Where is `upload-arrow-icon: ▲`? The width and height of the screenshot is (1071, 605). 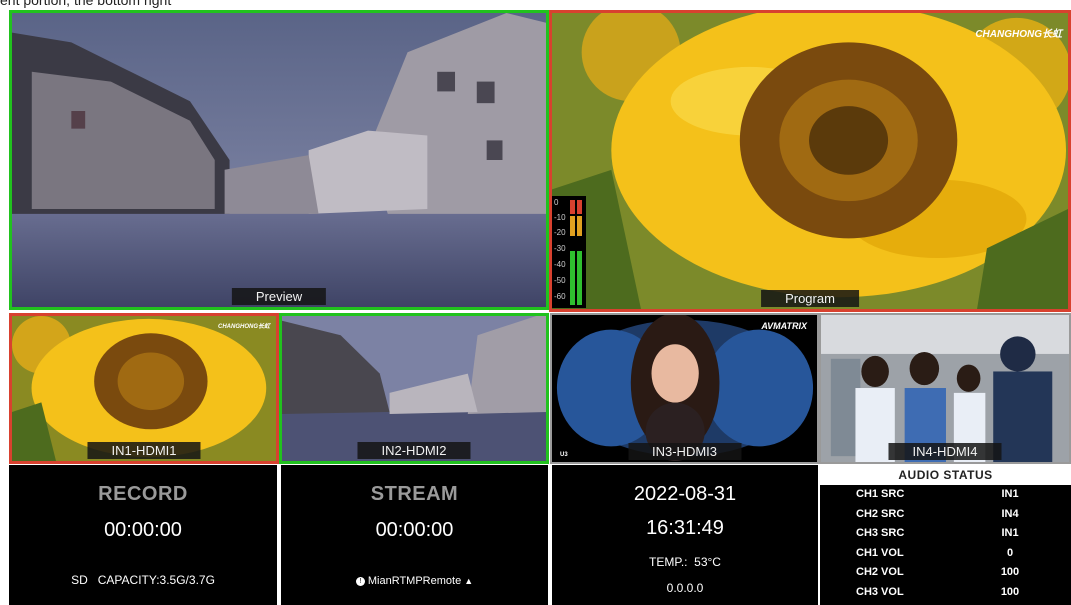 upload-arrow-icon: ▲ is located at coordinates (469, 581).